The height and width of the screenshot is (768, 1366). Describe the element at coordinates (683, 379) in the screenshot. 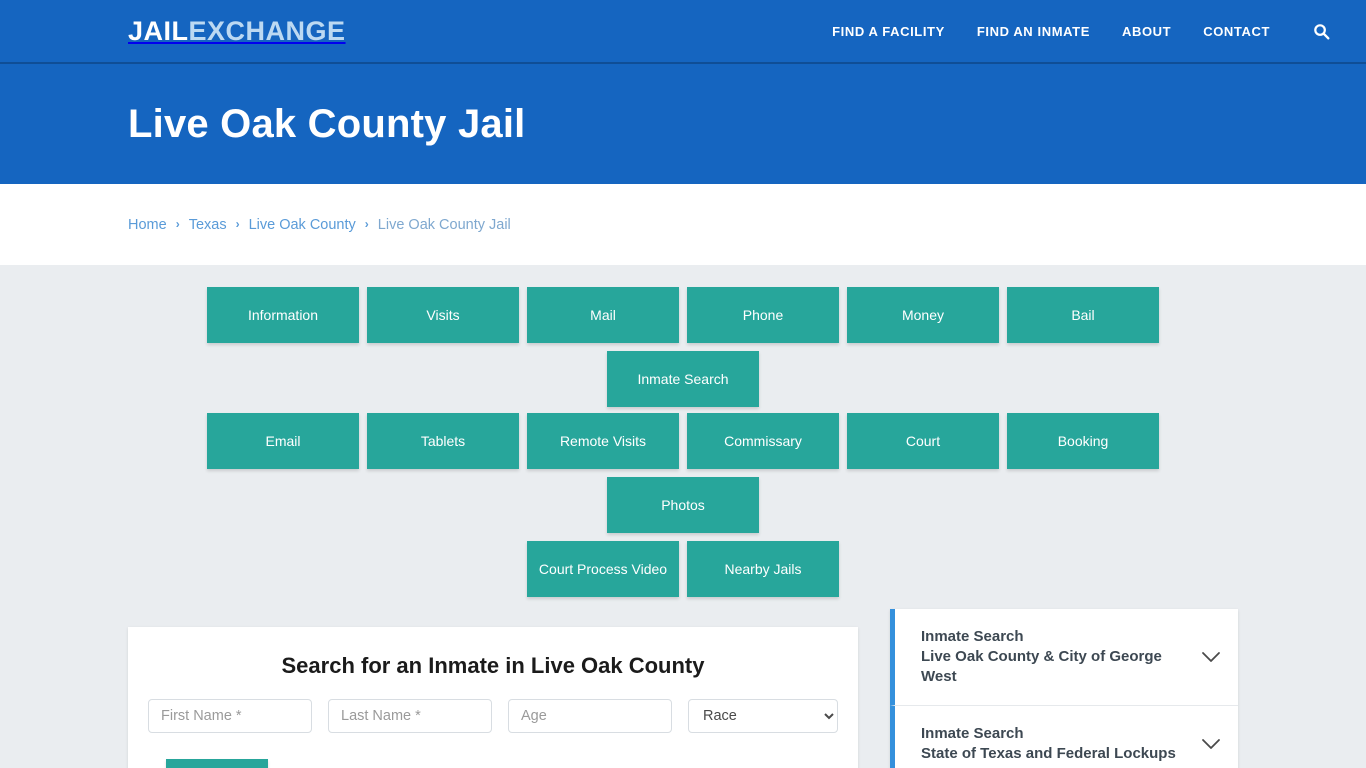

I see `section-button-inmate-search: Inmate Search` at that location.